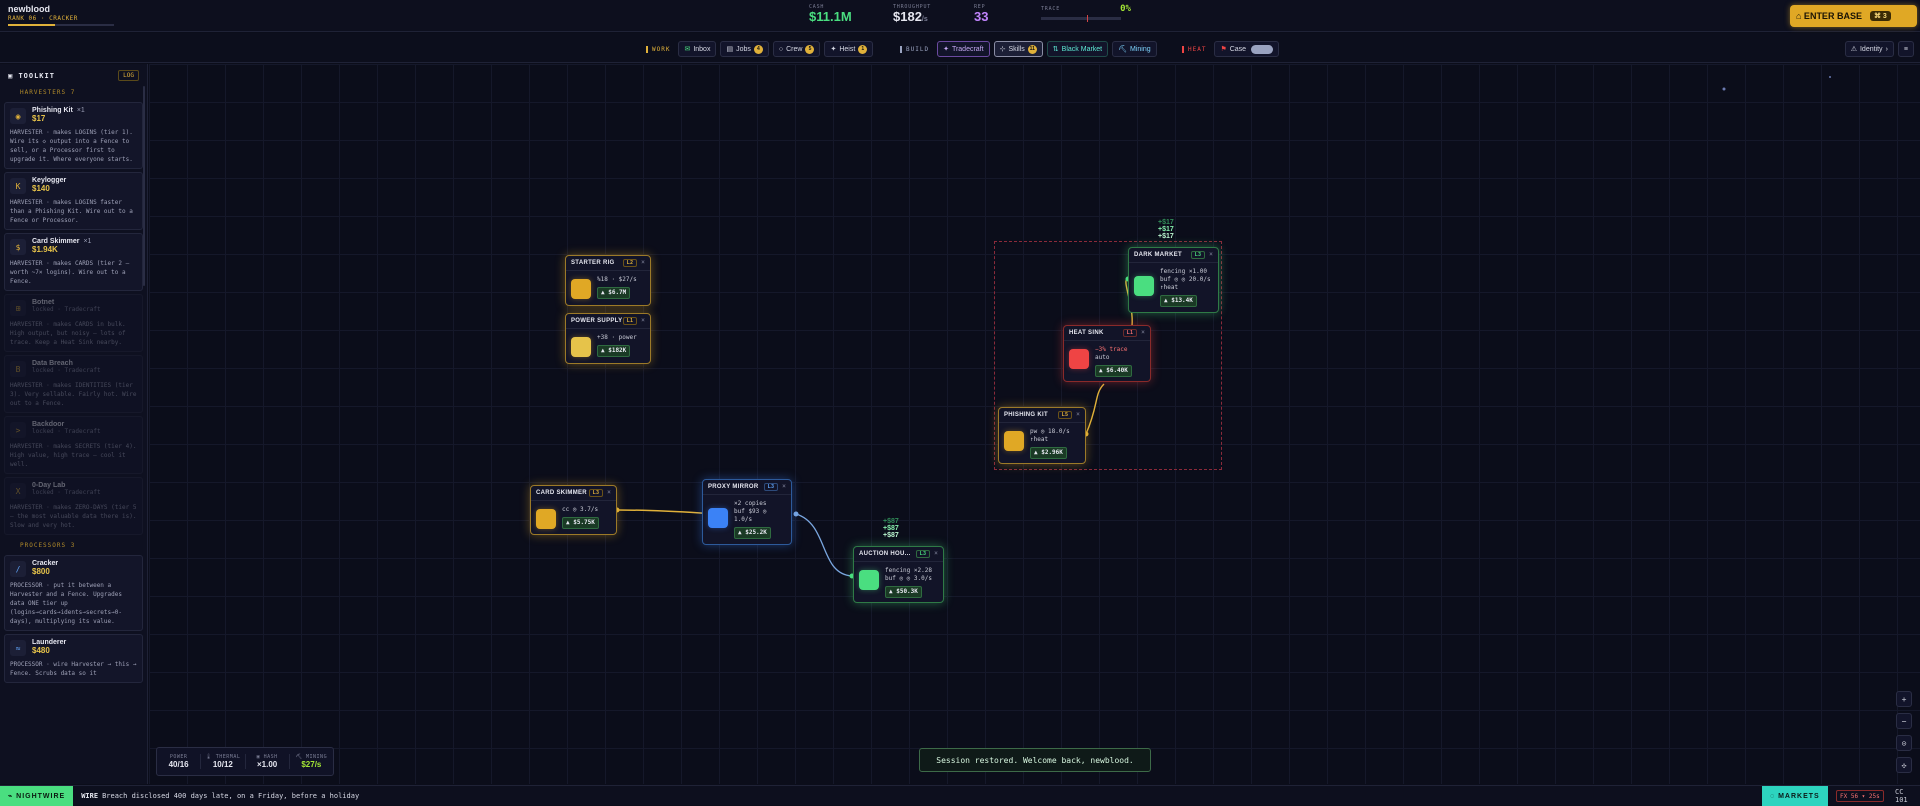 The height and width of the screenshot is (806, 1920). What do you see at coordinates (1198, 255) in the screenshot?
I see `node-level: L3` at bounding box center [1198, 255].